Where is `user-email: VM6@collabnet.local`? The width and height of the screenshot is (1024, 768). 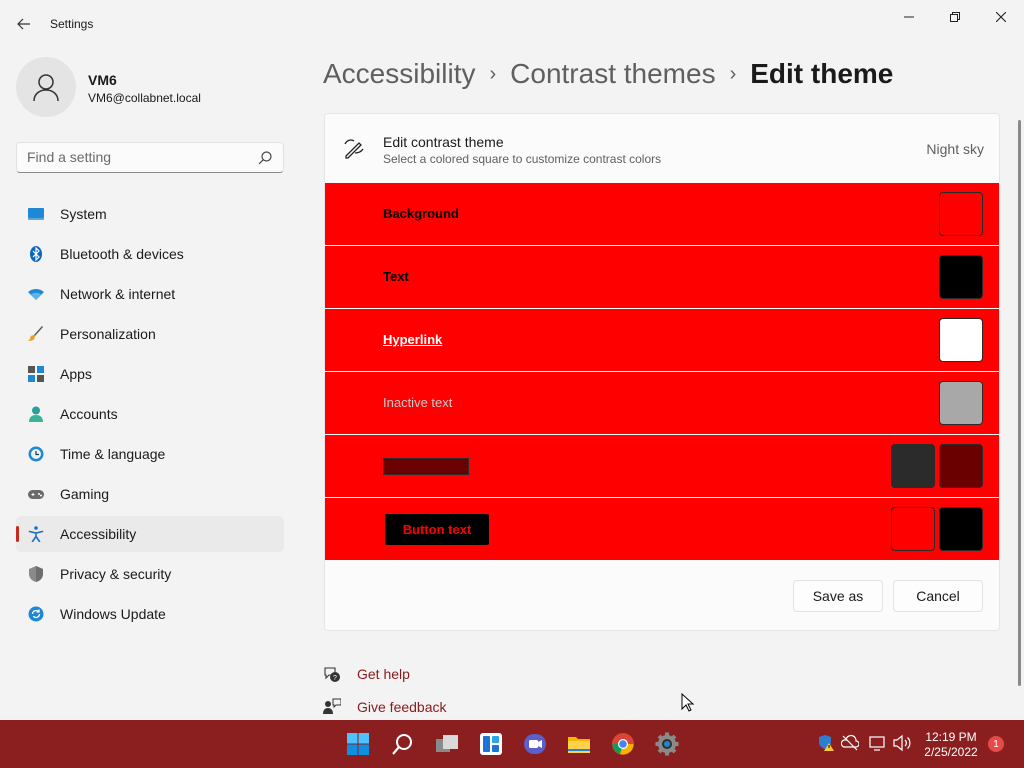 user-email: VM6@collabnet.local is located at coordinates (144, 98).